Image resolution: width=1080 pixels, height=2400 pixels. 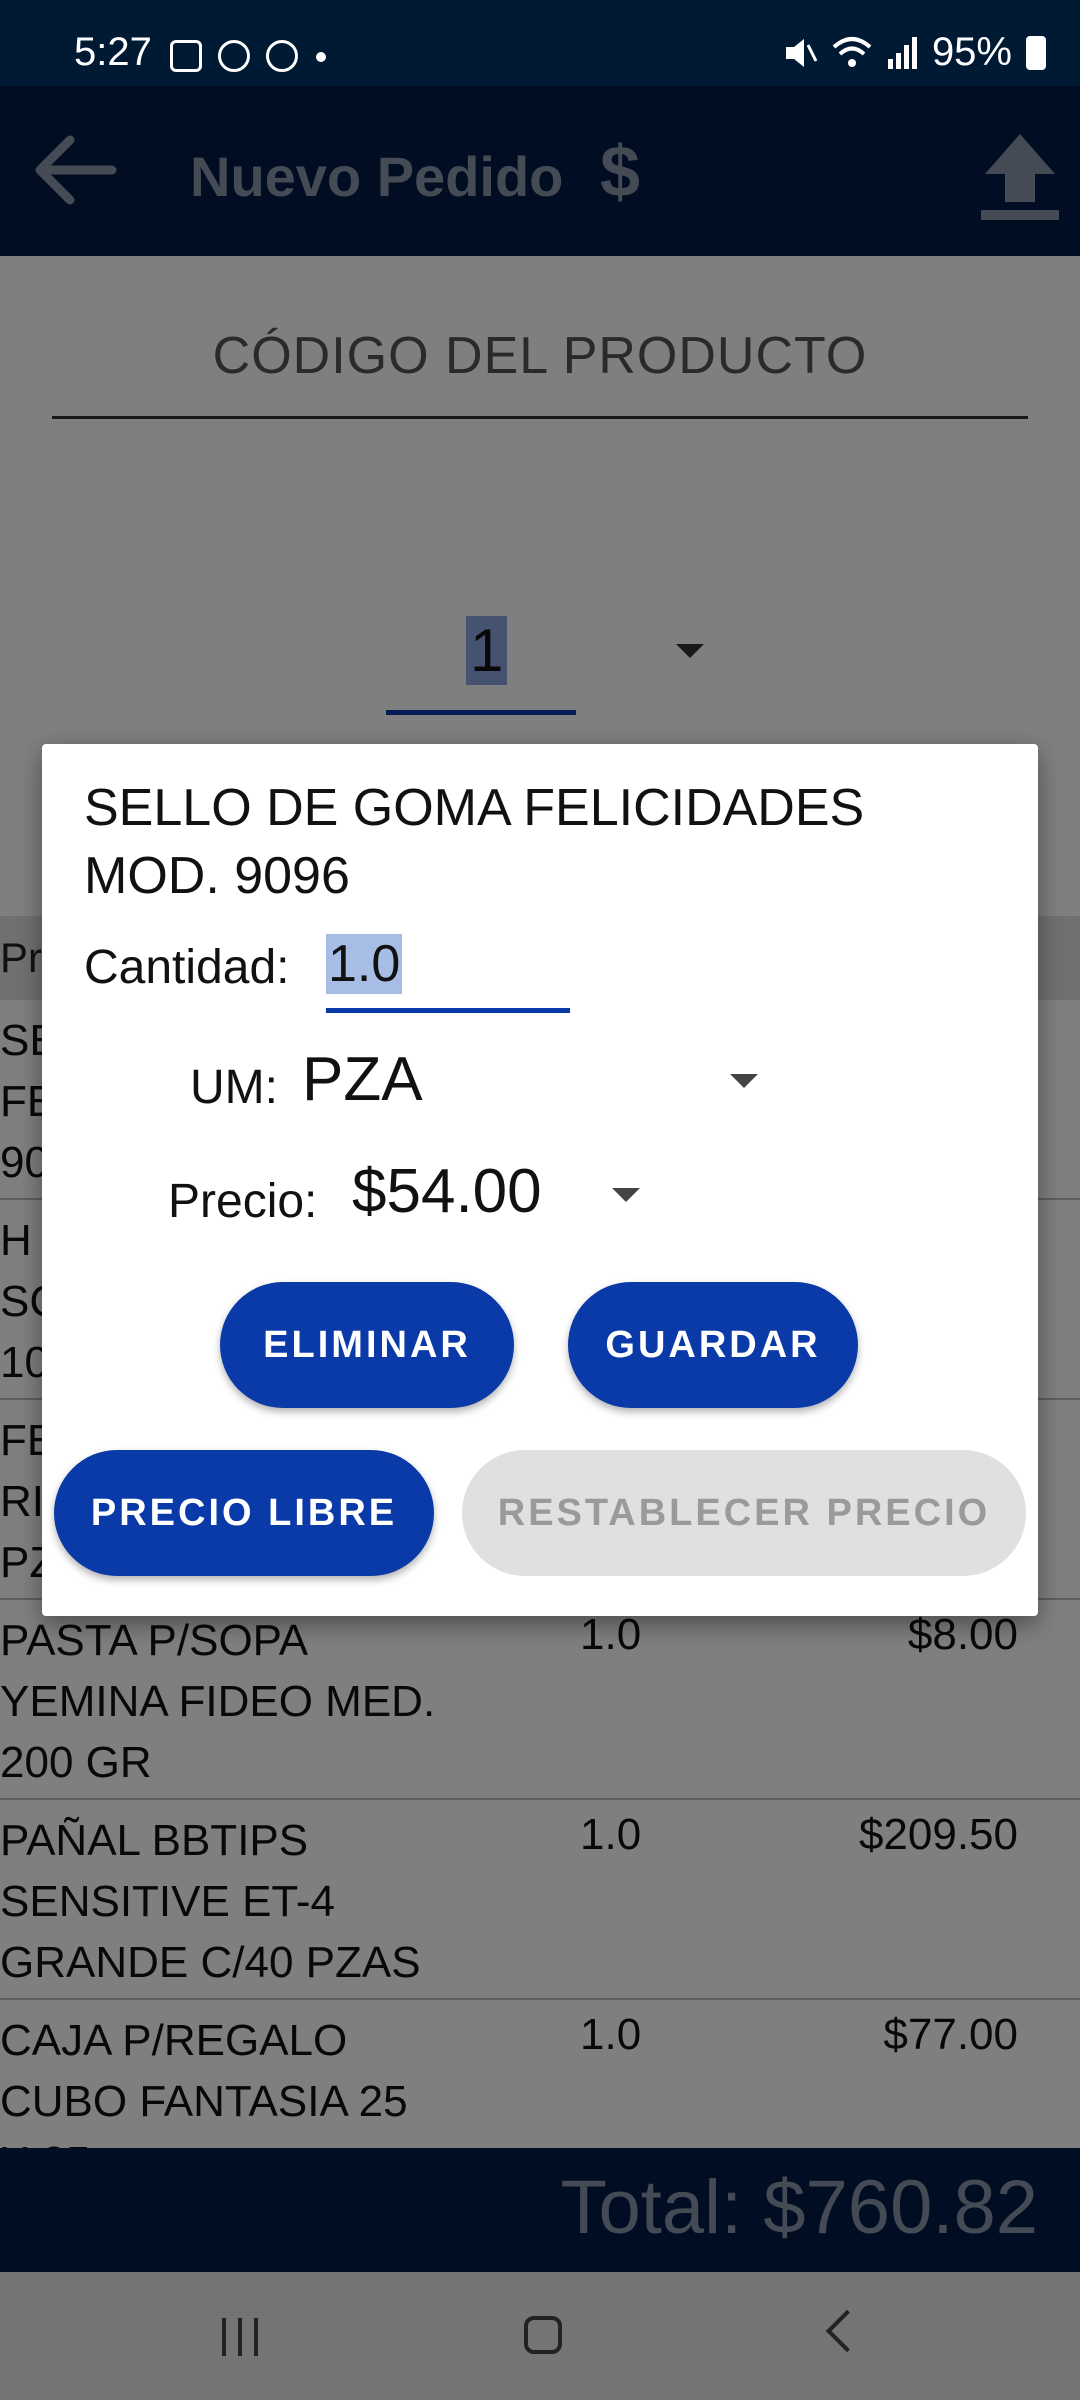 What do you see at coordinates (186, 56) in the screenshot?
I see `gallery-icon` at bounding box center [186, 56].